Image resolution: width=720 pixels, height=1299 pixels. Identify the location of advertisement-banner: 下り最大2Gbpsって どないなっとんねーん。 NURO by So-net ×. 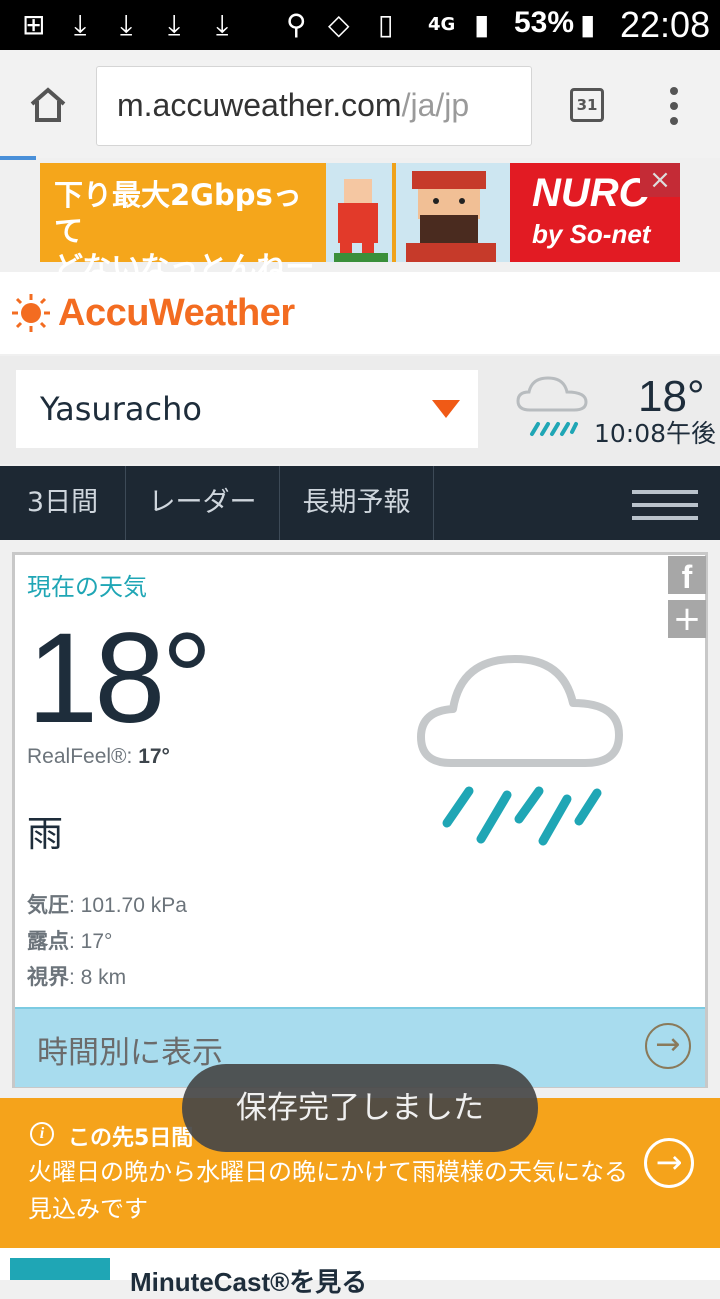
(360, 241).